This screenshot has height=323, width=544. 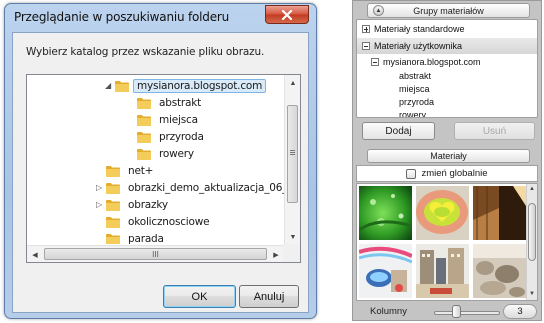 I want to click on folder-tree-label: mysianora.blogspot.com, so click(x=200, y=85).